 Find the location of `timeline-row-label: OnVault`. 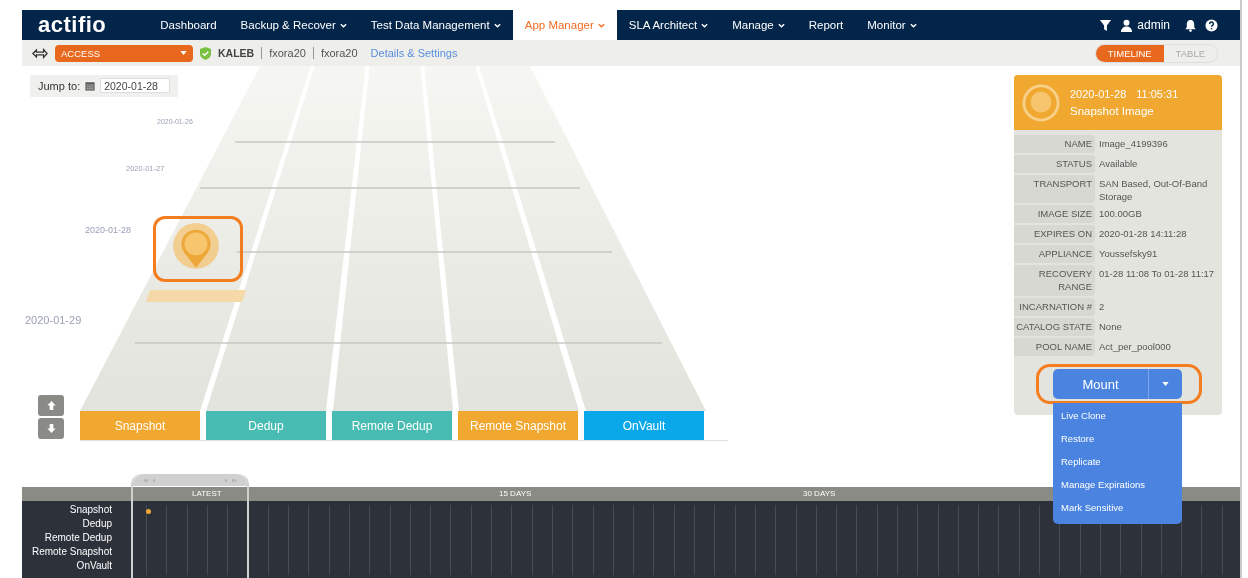

timeline-row-label: OnVault is located at coordinates (94, 566).